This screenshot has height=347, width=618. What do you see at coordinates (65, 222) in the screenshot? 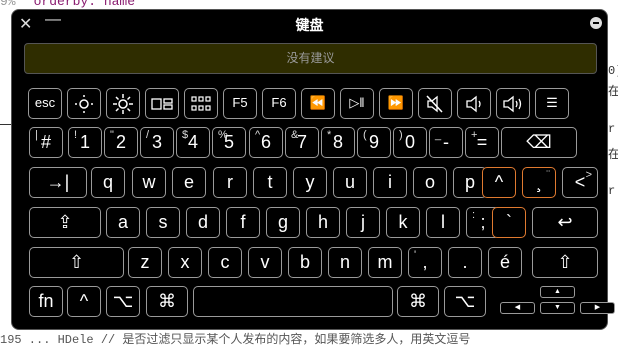
I see `key-caps-lock: ⇪` at bounding box center [65, 222].